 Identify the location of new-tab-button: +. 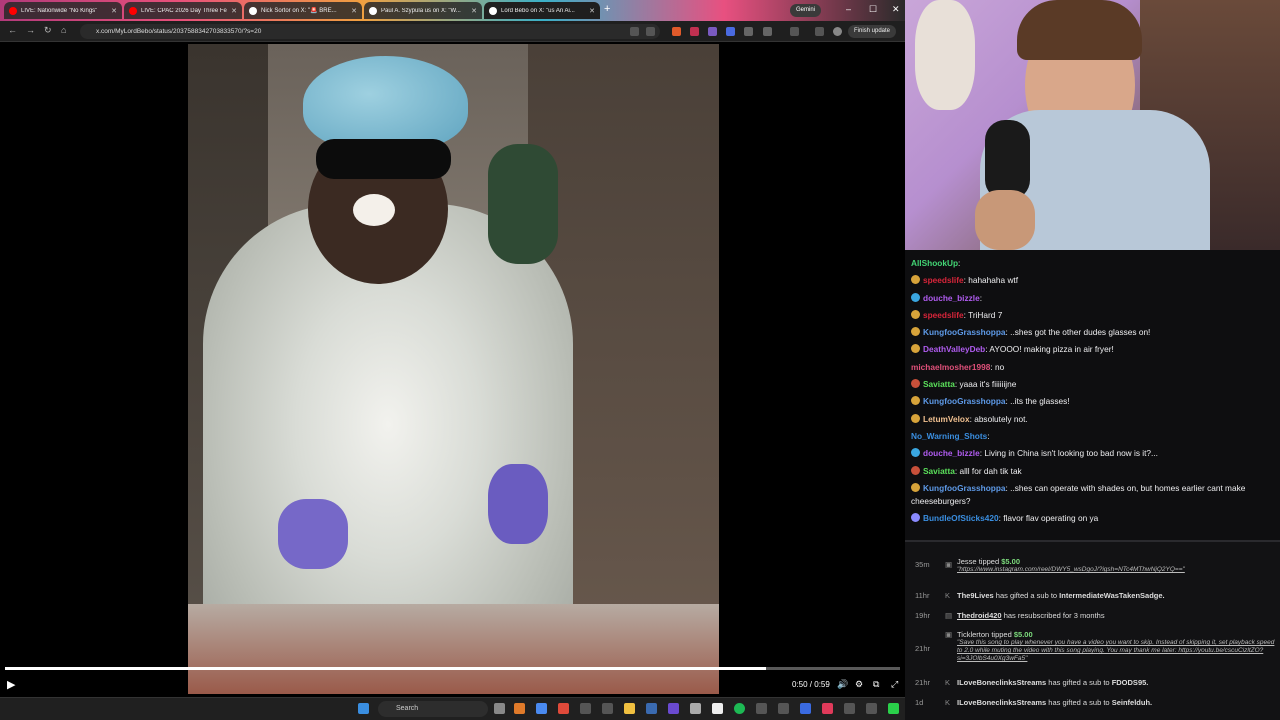
(607, 9).